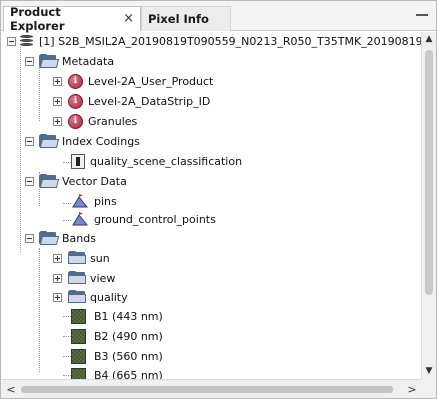  I want to click on tree-node-metadata-item: i Granules, so click(211, 122).